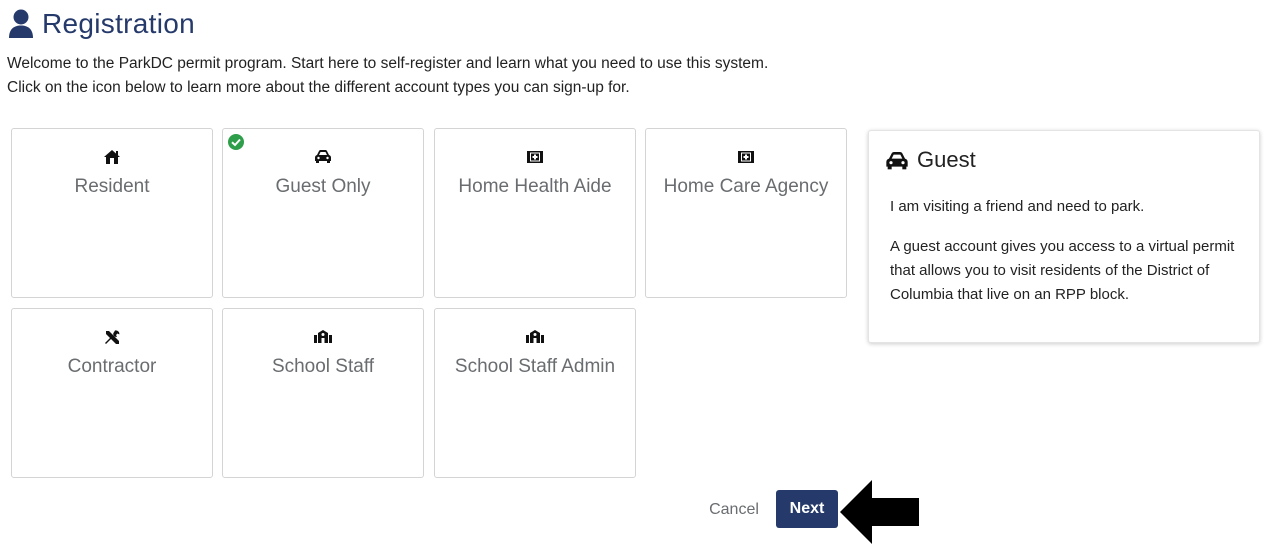 This screenshot has width=1274, height=545. Describe the element at coordinates (946, 159) in the screenshot. I see `info-panel-title: Guest` at that location.